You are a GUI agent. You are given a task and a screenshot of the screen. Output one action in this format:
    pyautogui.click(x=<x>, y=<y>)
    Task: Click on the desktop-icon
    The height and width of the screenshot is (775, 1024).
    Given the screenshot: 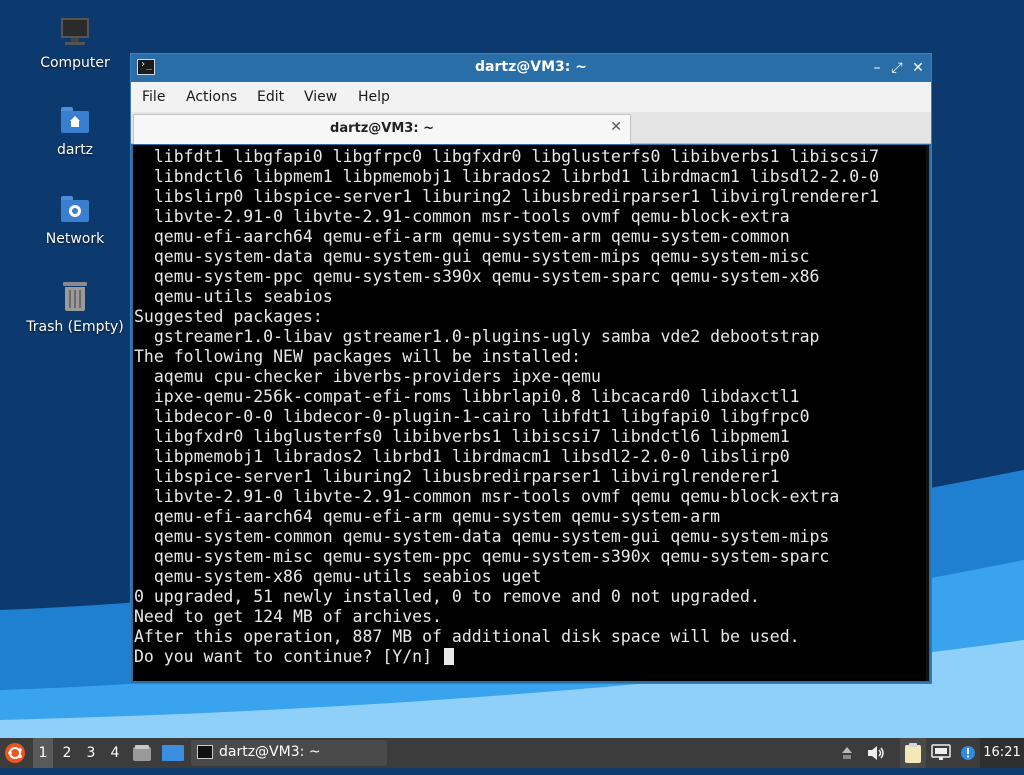 What is the action you would take?
    pyautogui.click(x=173, y=753)
    